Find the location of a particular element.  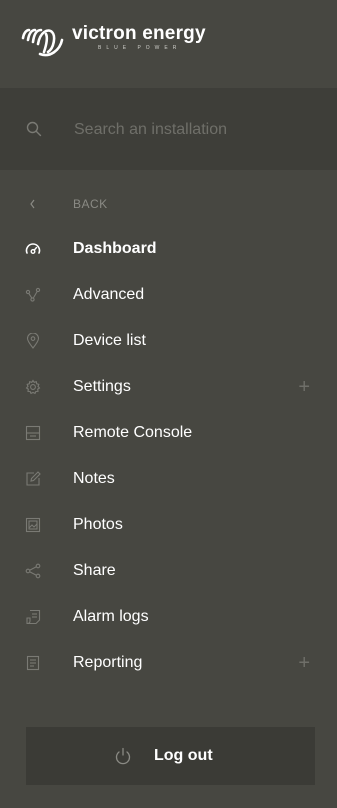

alarm-log-icon is located at coordinates (33, 617).